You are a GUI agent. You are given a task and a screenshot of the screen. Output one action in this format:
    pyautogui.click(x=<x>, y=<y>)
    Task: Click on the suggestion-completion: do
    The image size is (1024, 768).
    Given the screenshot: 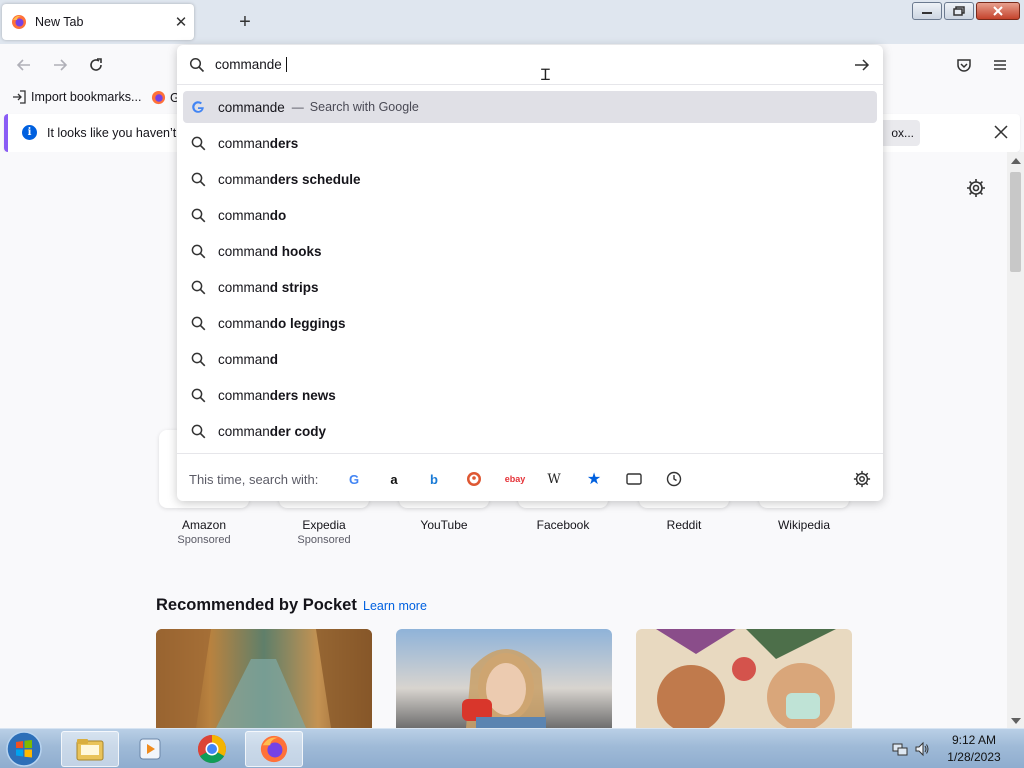 What is the action you would take?
    pyautogui.click(x=278, y=215)
    